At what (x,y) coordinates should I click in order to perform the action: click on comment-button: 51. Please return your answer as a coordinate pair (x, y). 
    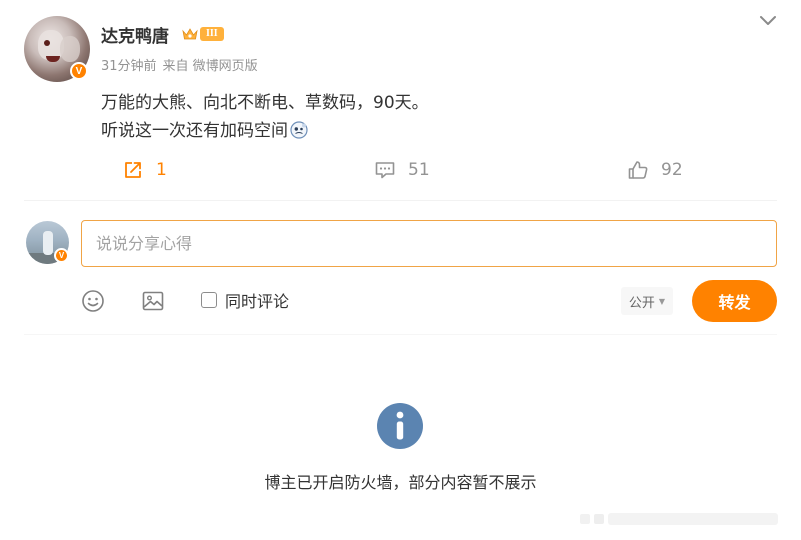
    Looking at the image, I should click on (402, 170).